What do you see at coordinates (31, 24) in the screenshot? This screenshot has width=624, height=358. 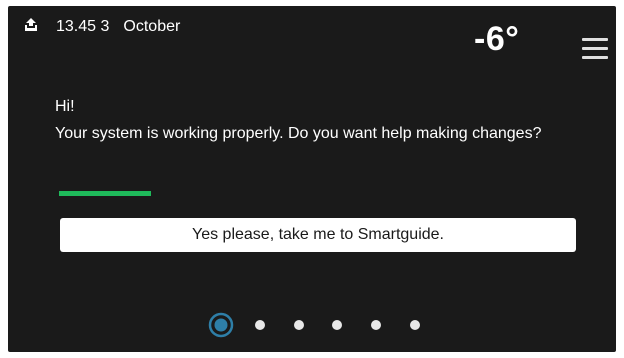 I see `upload-arrow-icon` at bounding box center [31, 24].